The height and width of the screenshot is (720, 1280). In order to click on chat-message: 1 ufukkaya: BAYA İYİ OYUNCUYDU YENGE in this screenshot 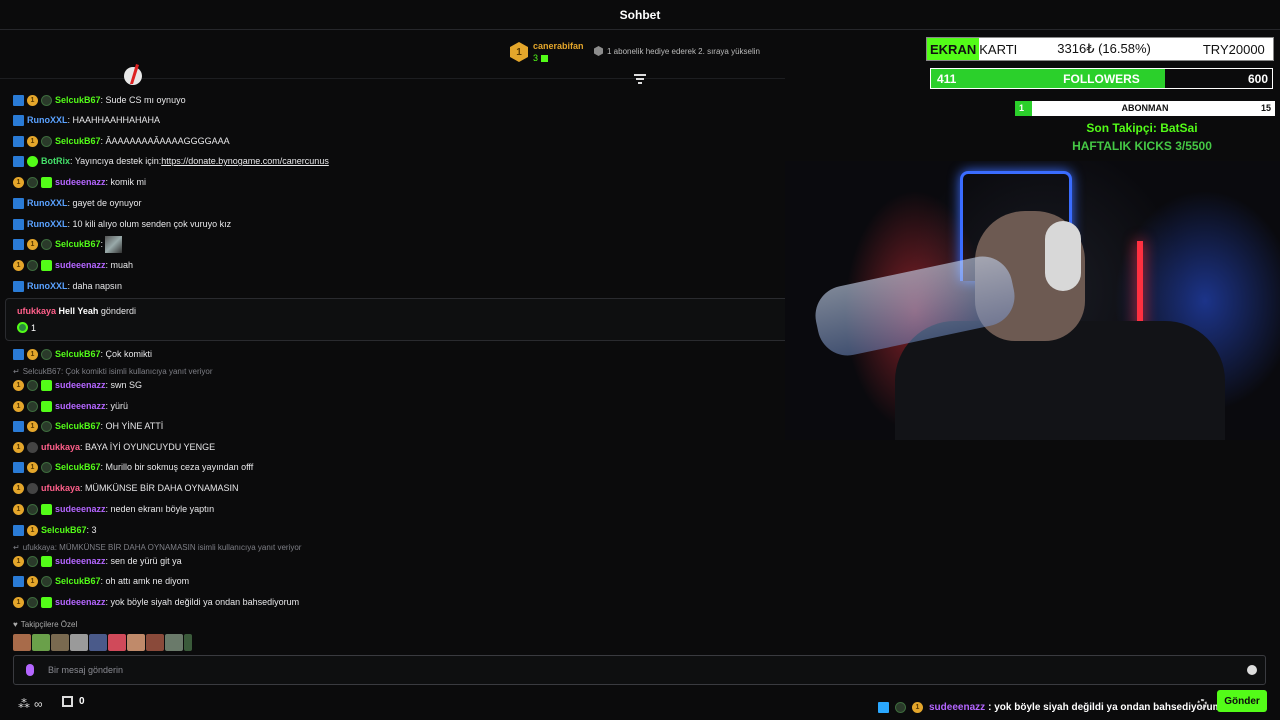, I will do `click(114, 447)`.